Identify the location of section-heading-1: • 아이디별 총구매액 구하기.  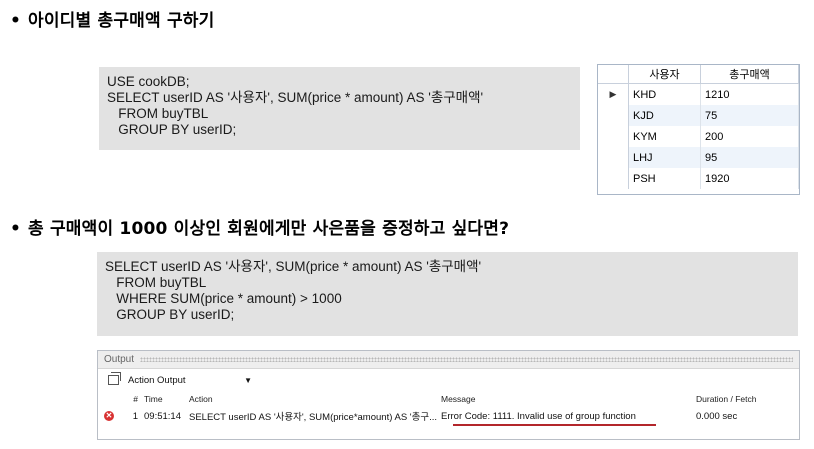
(112, 18).